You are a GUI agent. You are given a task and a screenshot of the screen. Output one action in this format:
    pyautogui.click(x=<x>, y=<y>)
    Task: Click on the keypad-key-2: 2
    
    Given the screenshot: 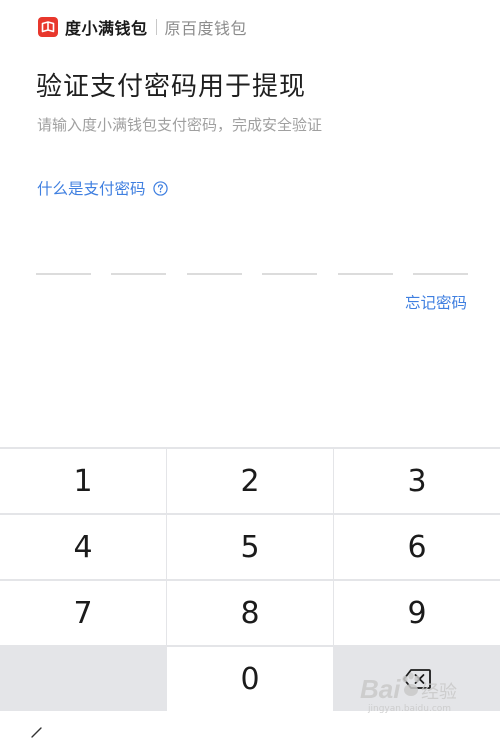 What is the action you would take?
    pyautogui.click(x=250, y=481)
    